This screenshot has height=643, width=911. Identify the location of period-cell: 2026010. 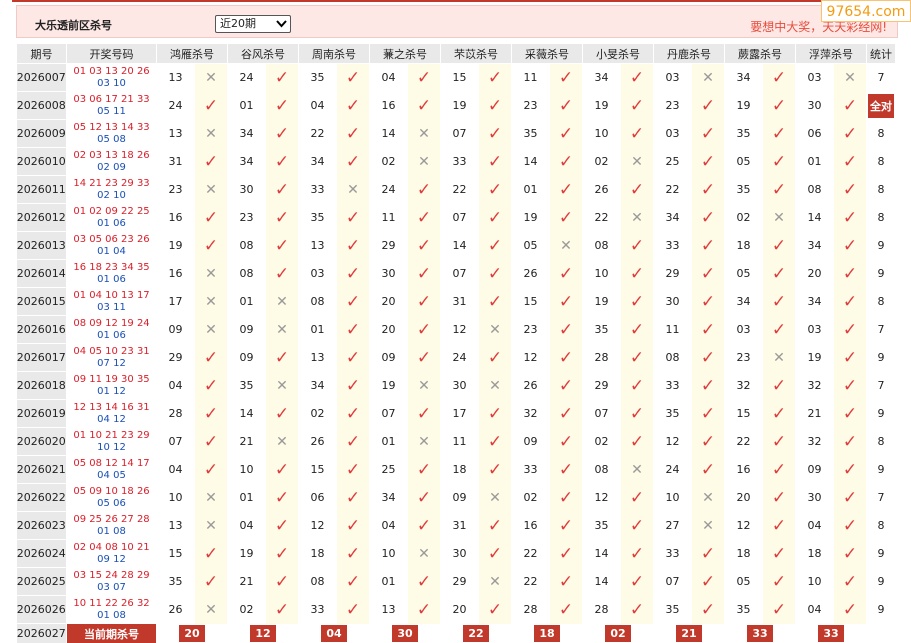
(41, 161).